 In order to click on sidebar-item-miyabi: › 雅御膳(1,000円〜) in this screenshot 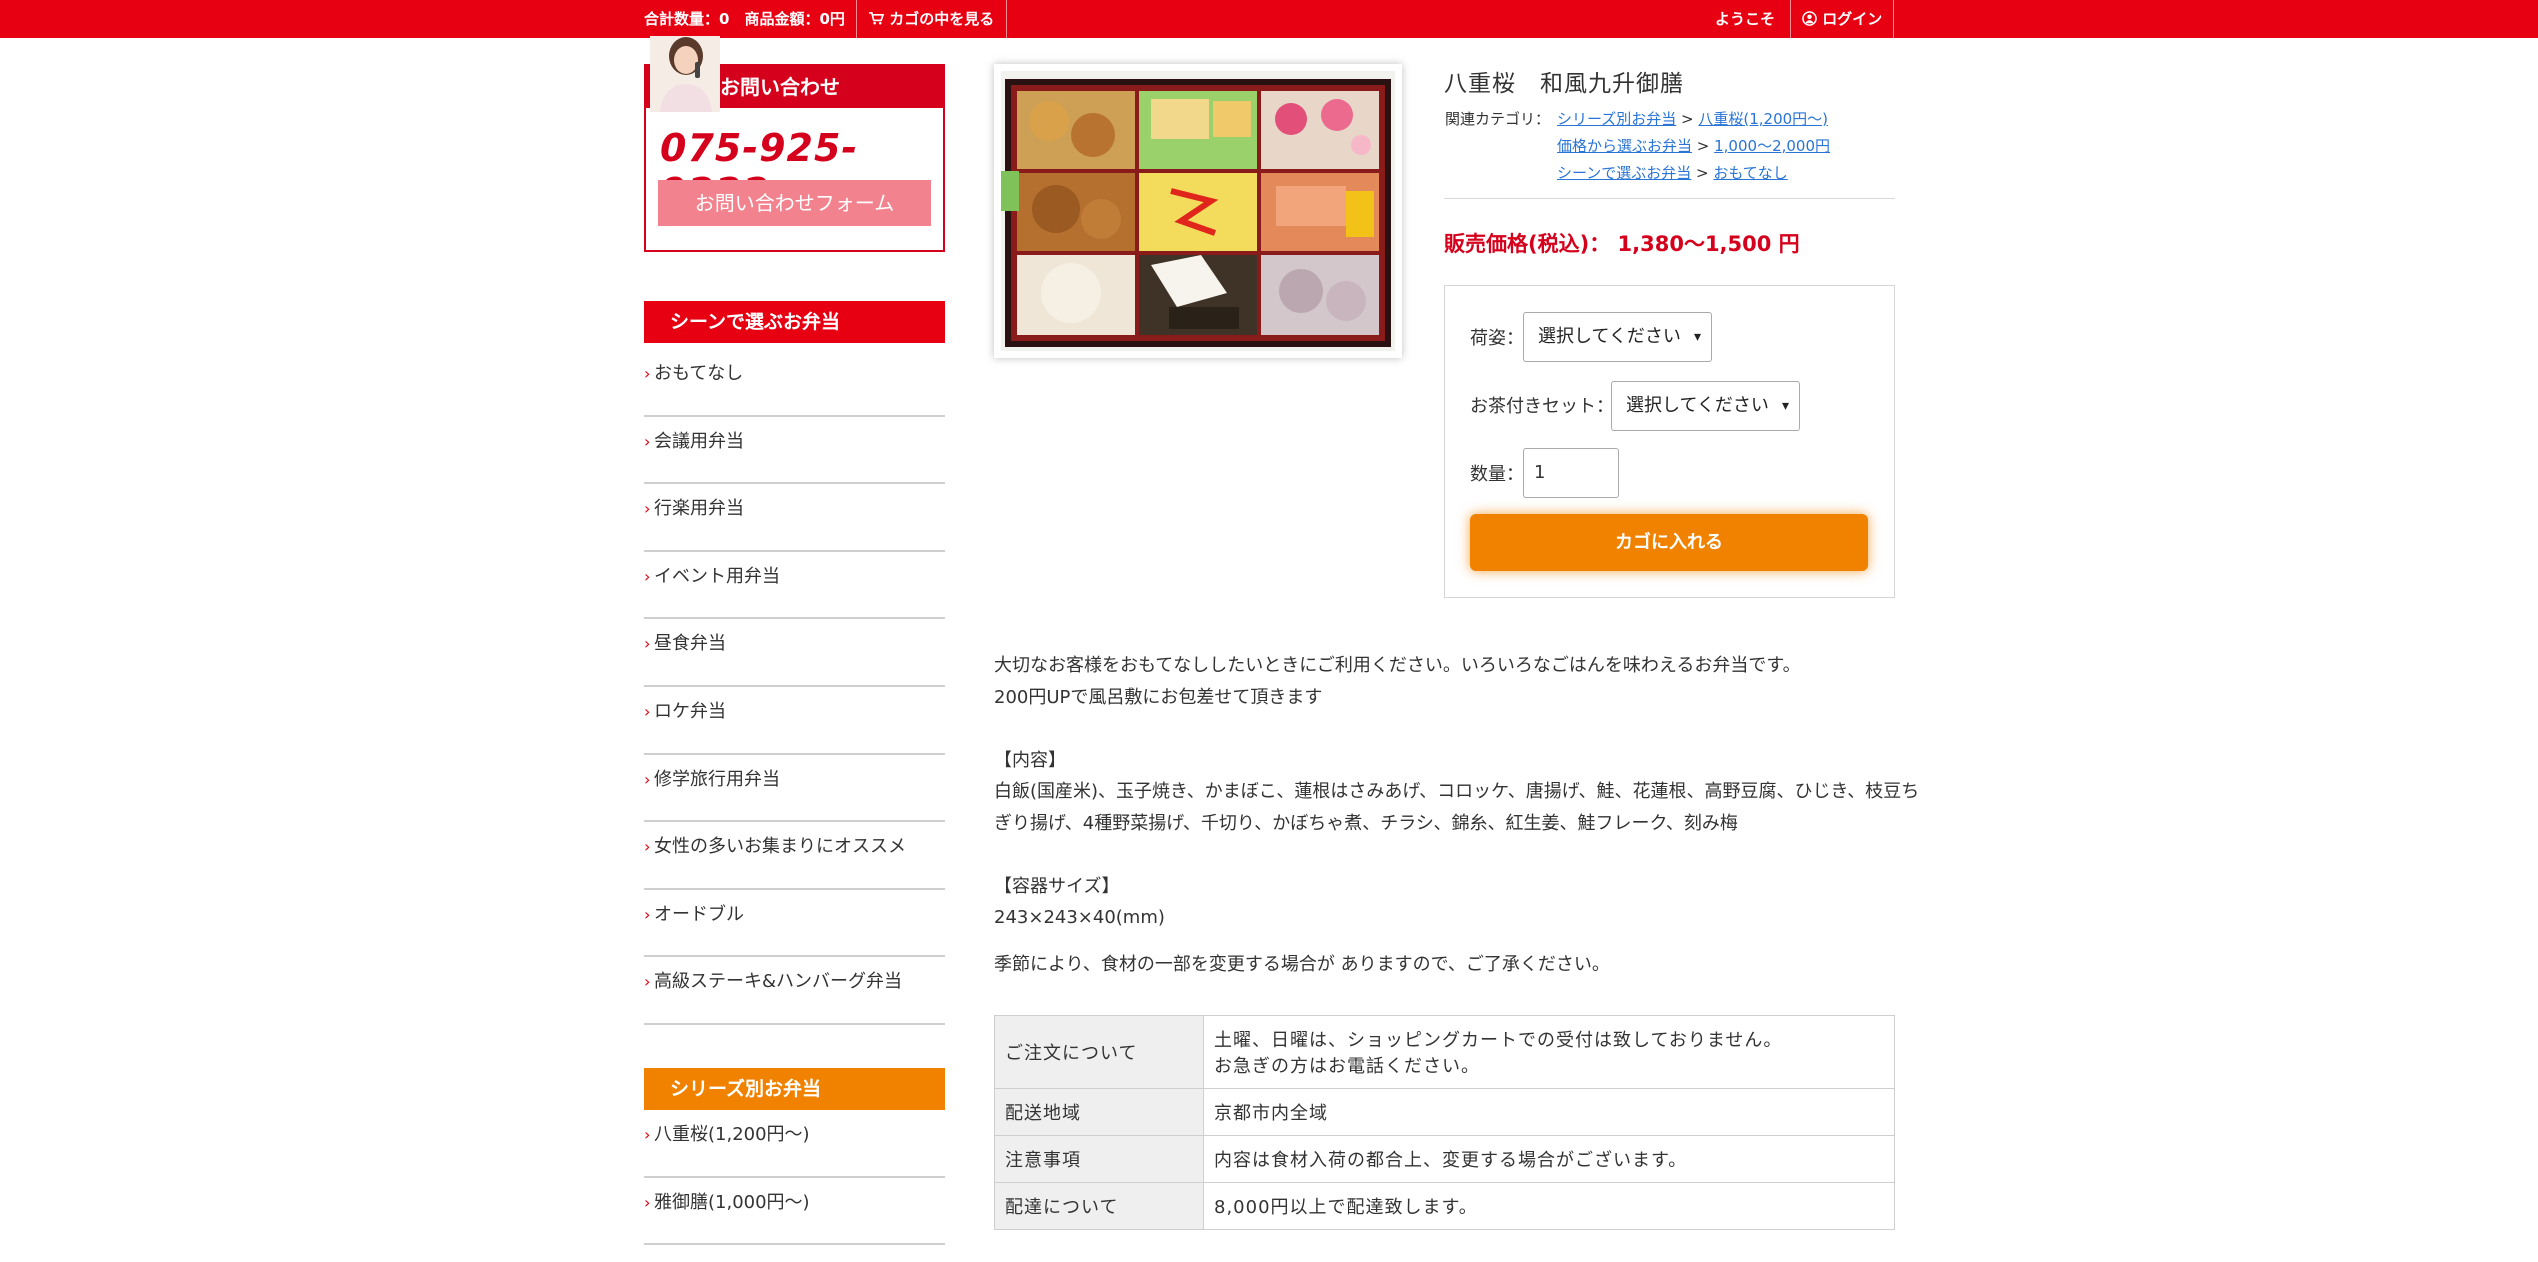, I will do `click(794, 1212)`.